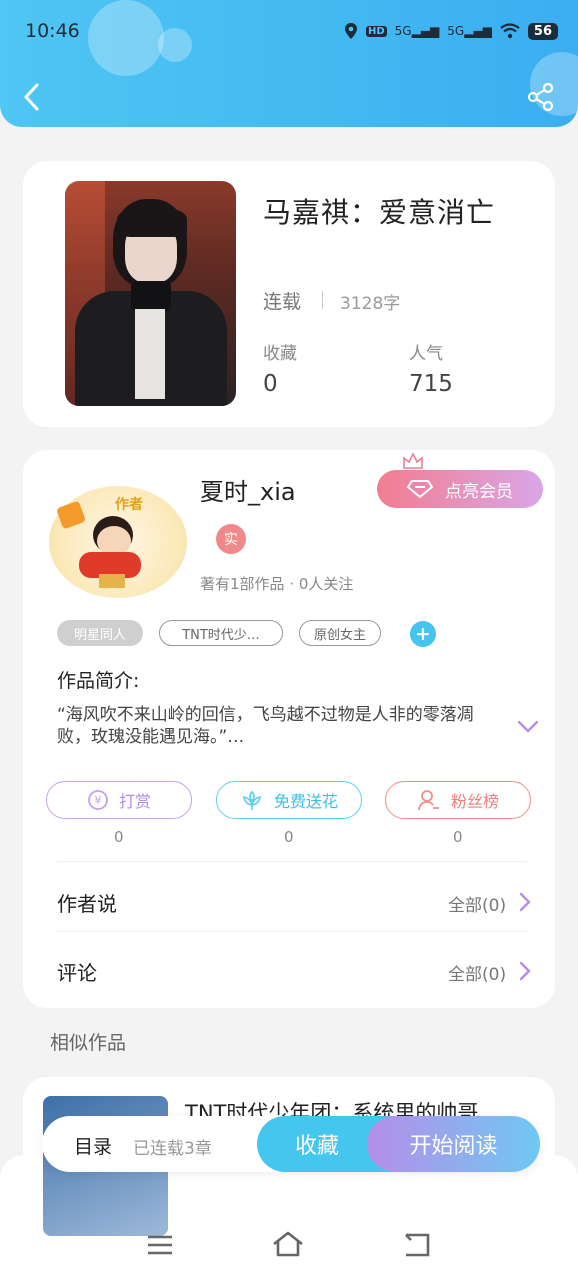 This screenshot has height=1280, width=578. Describe the element at coordinates (32, 97) in the screenshot. I see `back-icon` at that location.